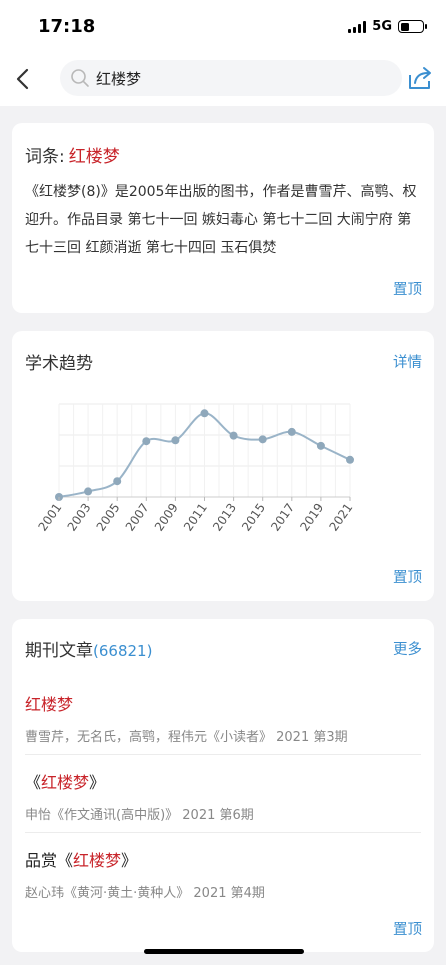  I want to click on article-meta: 曹雪芹，无名氏，高鹗，程伟元《小读者》 2021 第3期, so click(186, 737).